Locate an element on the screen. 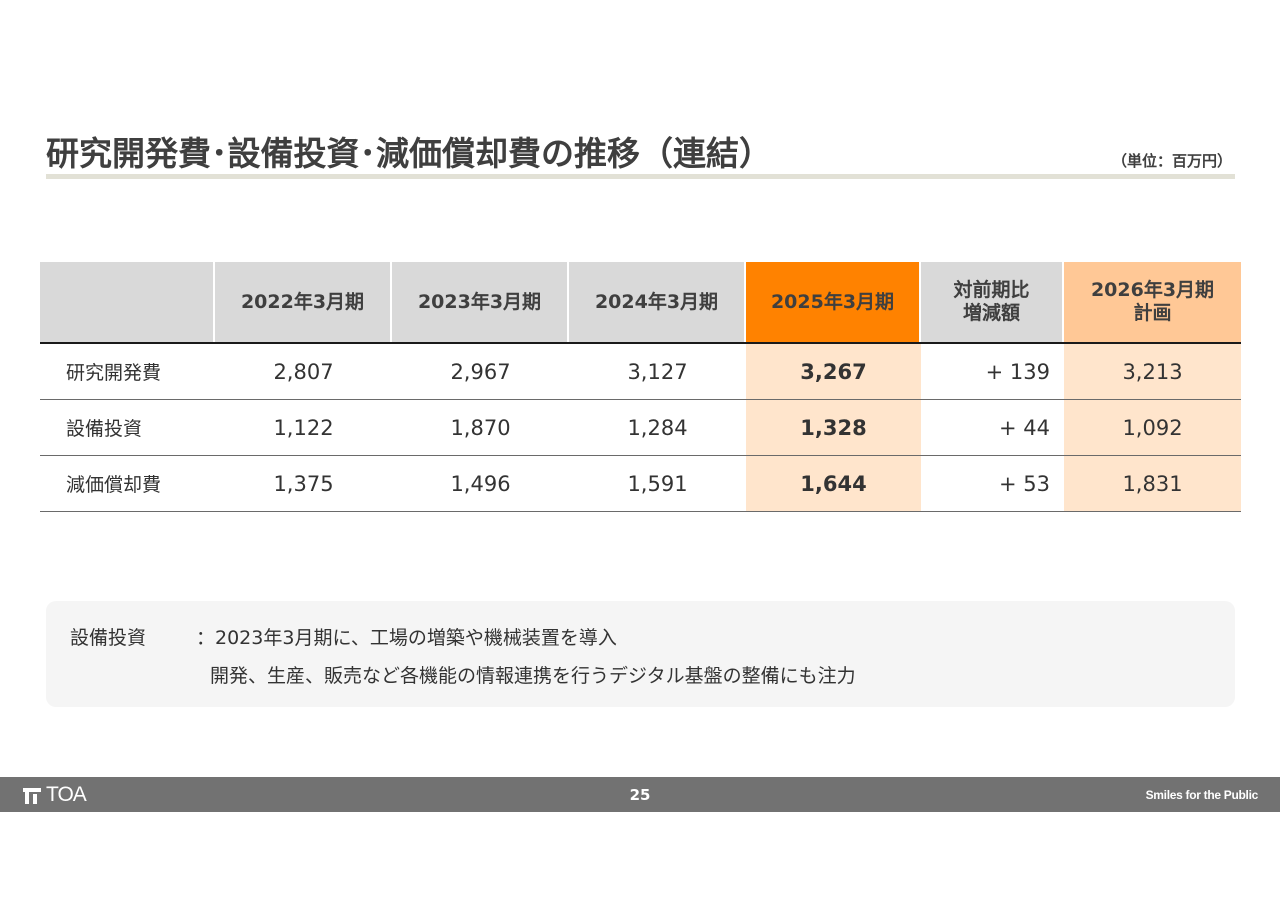  header-yoy-line1: 対前期比 is located at coordinates (991, 290).